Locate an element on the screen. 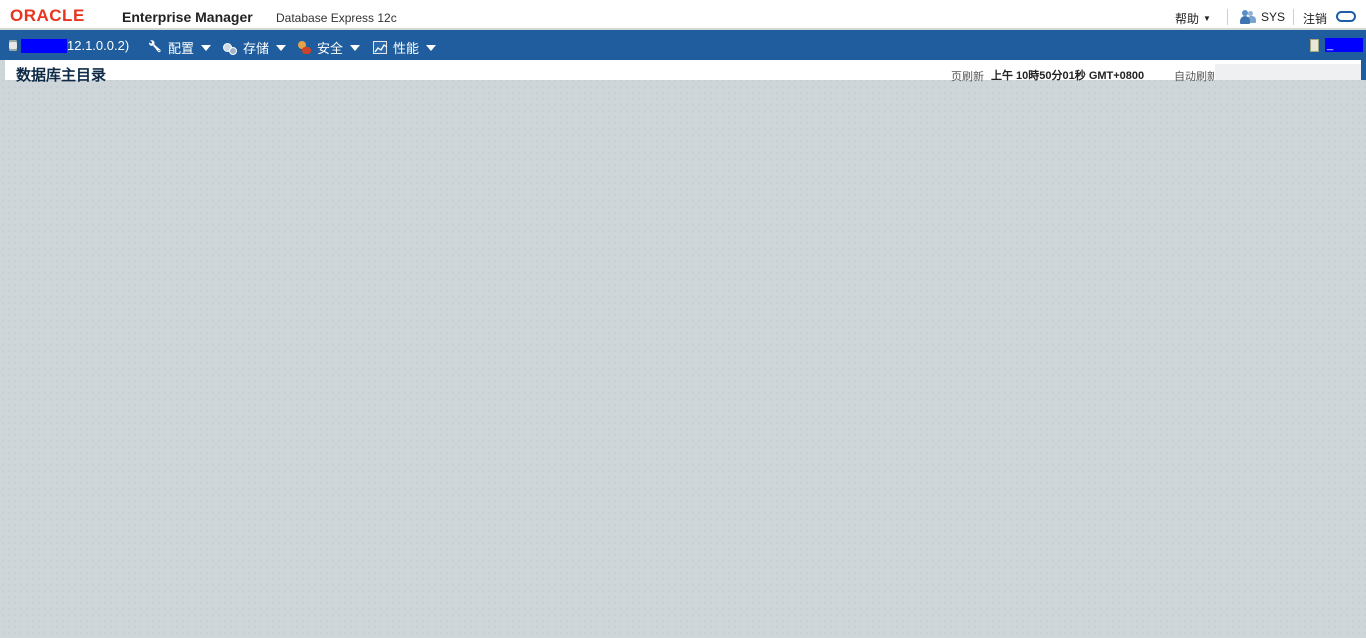  navigation-bar: 12.1.0.0.2) 配置 存储 安全 性能 _ is located at coordinates (683, 45).